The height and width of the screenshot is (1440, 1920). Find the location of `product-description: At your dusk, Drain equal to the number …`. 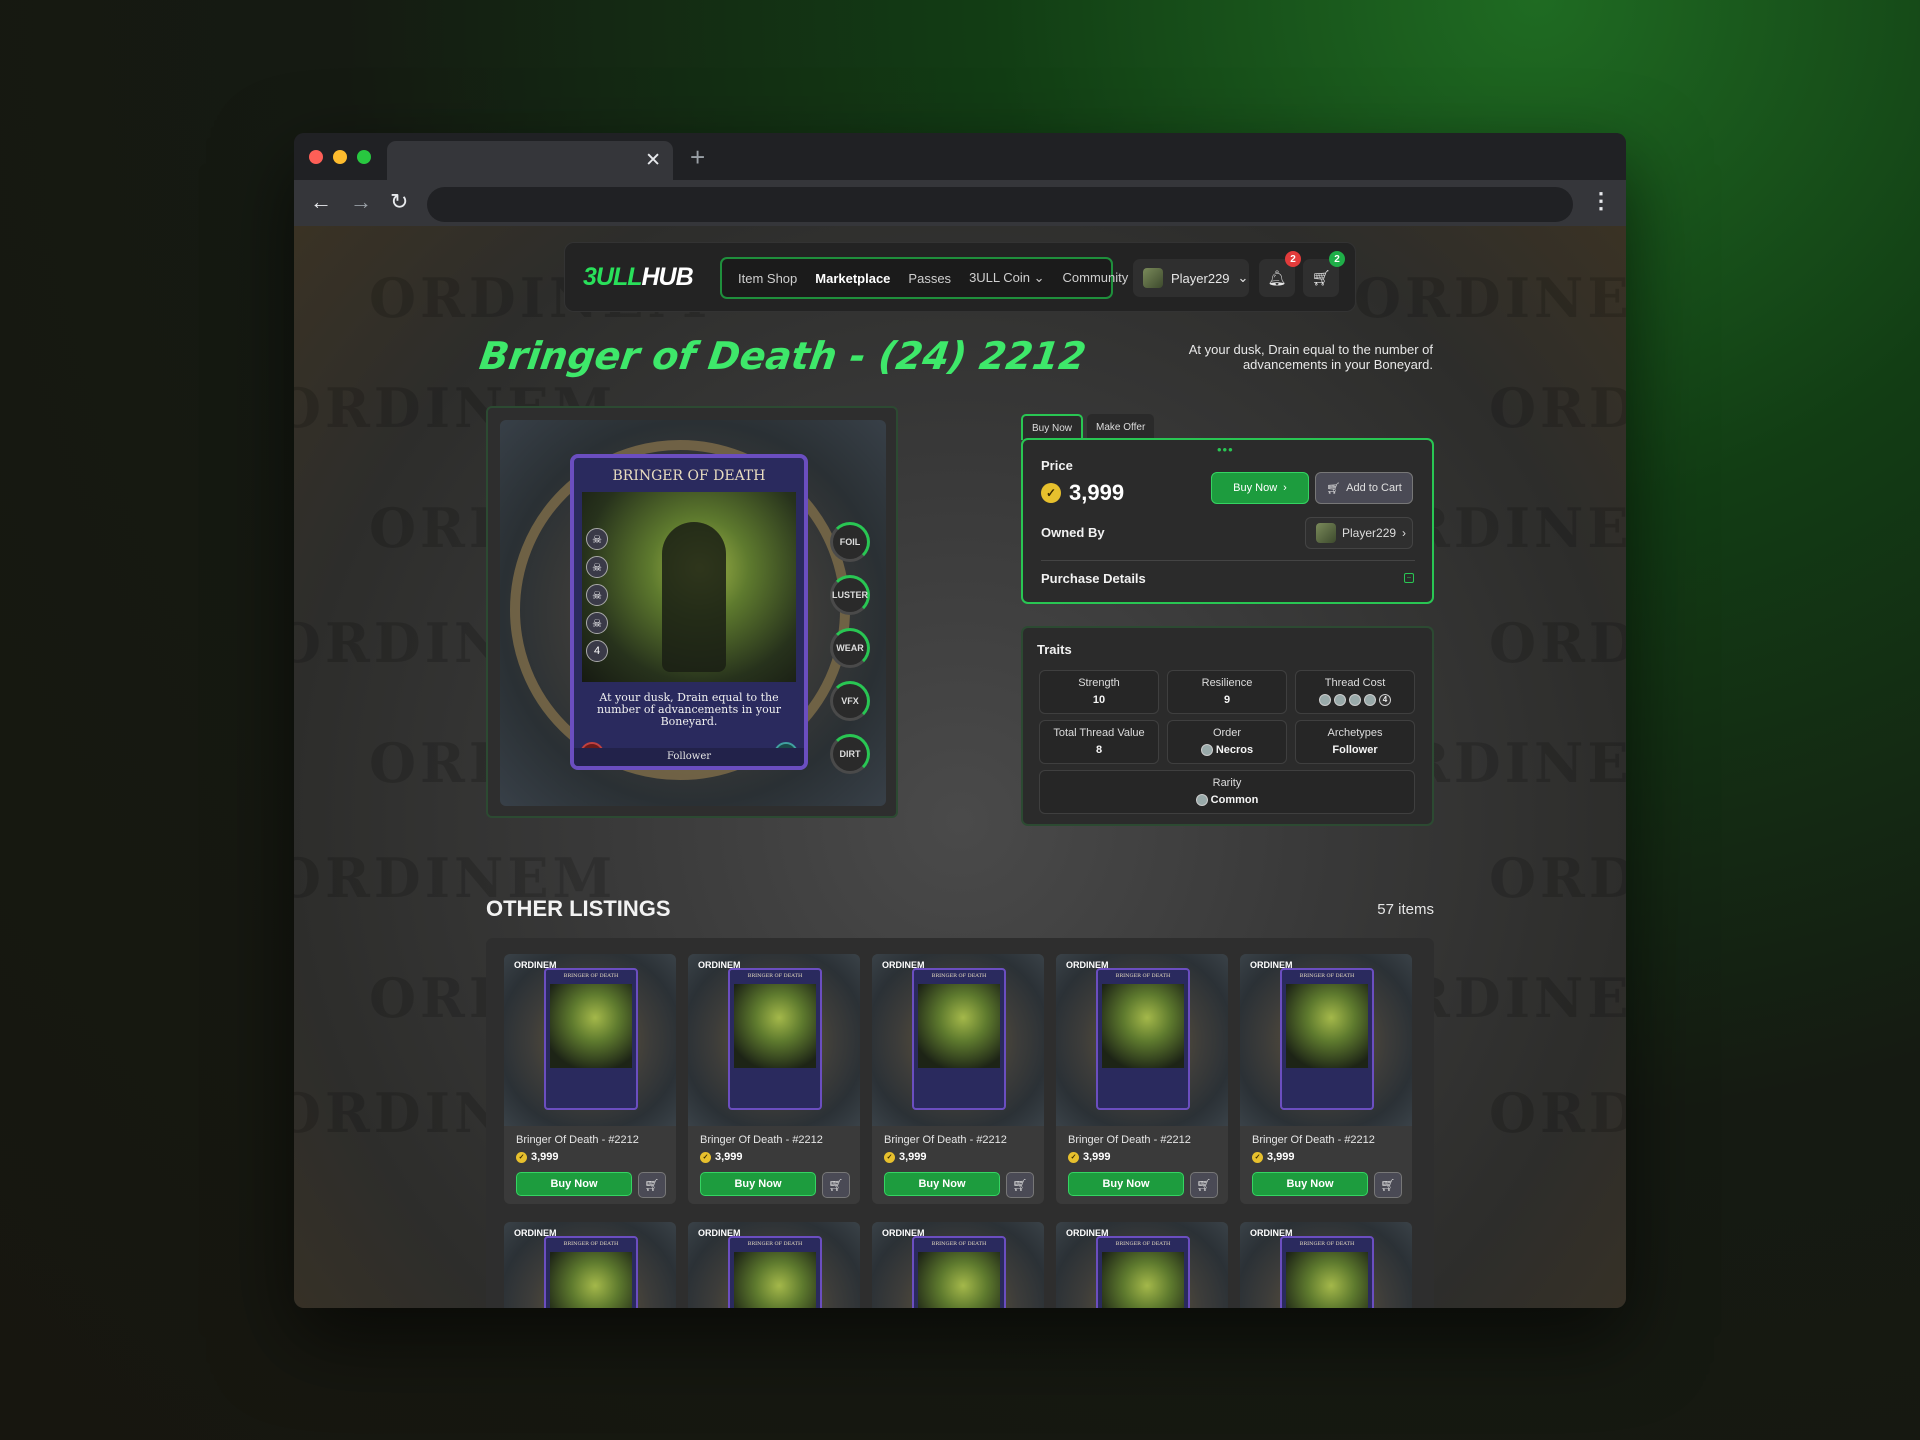

product-description: At your dusk, Drain equal to the number … is located at coordinates (1310, 357).